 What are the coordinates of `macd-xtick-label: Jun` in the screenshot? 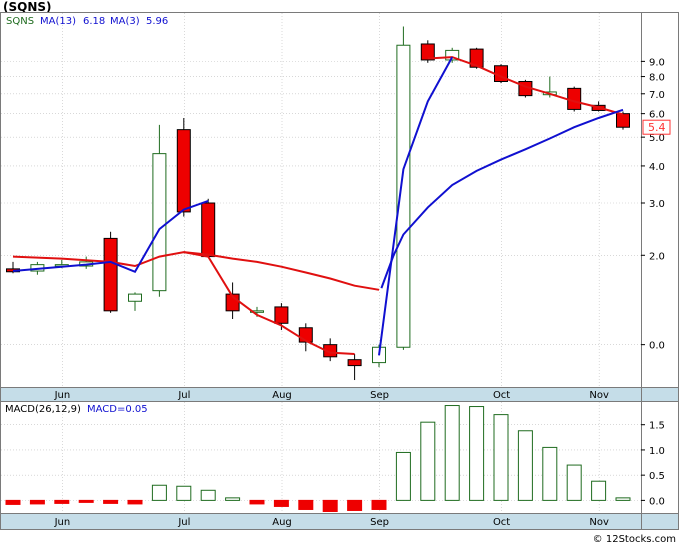 It's located at (62, 522).